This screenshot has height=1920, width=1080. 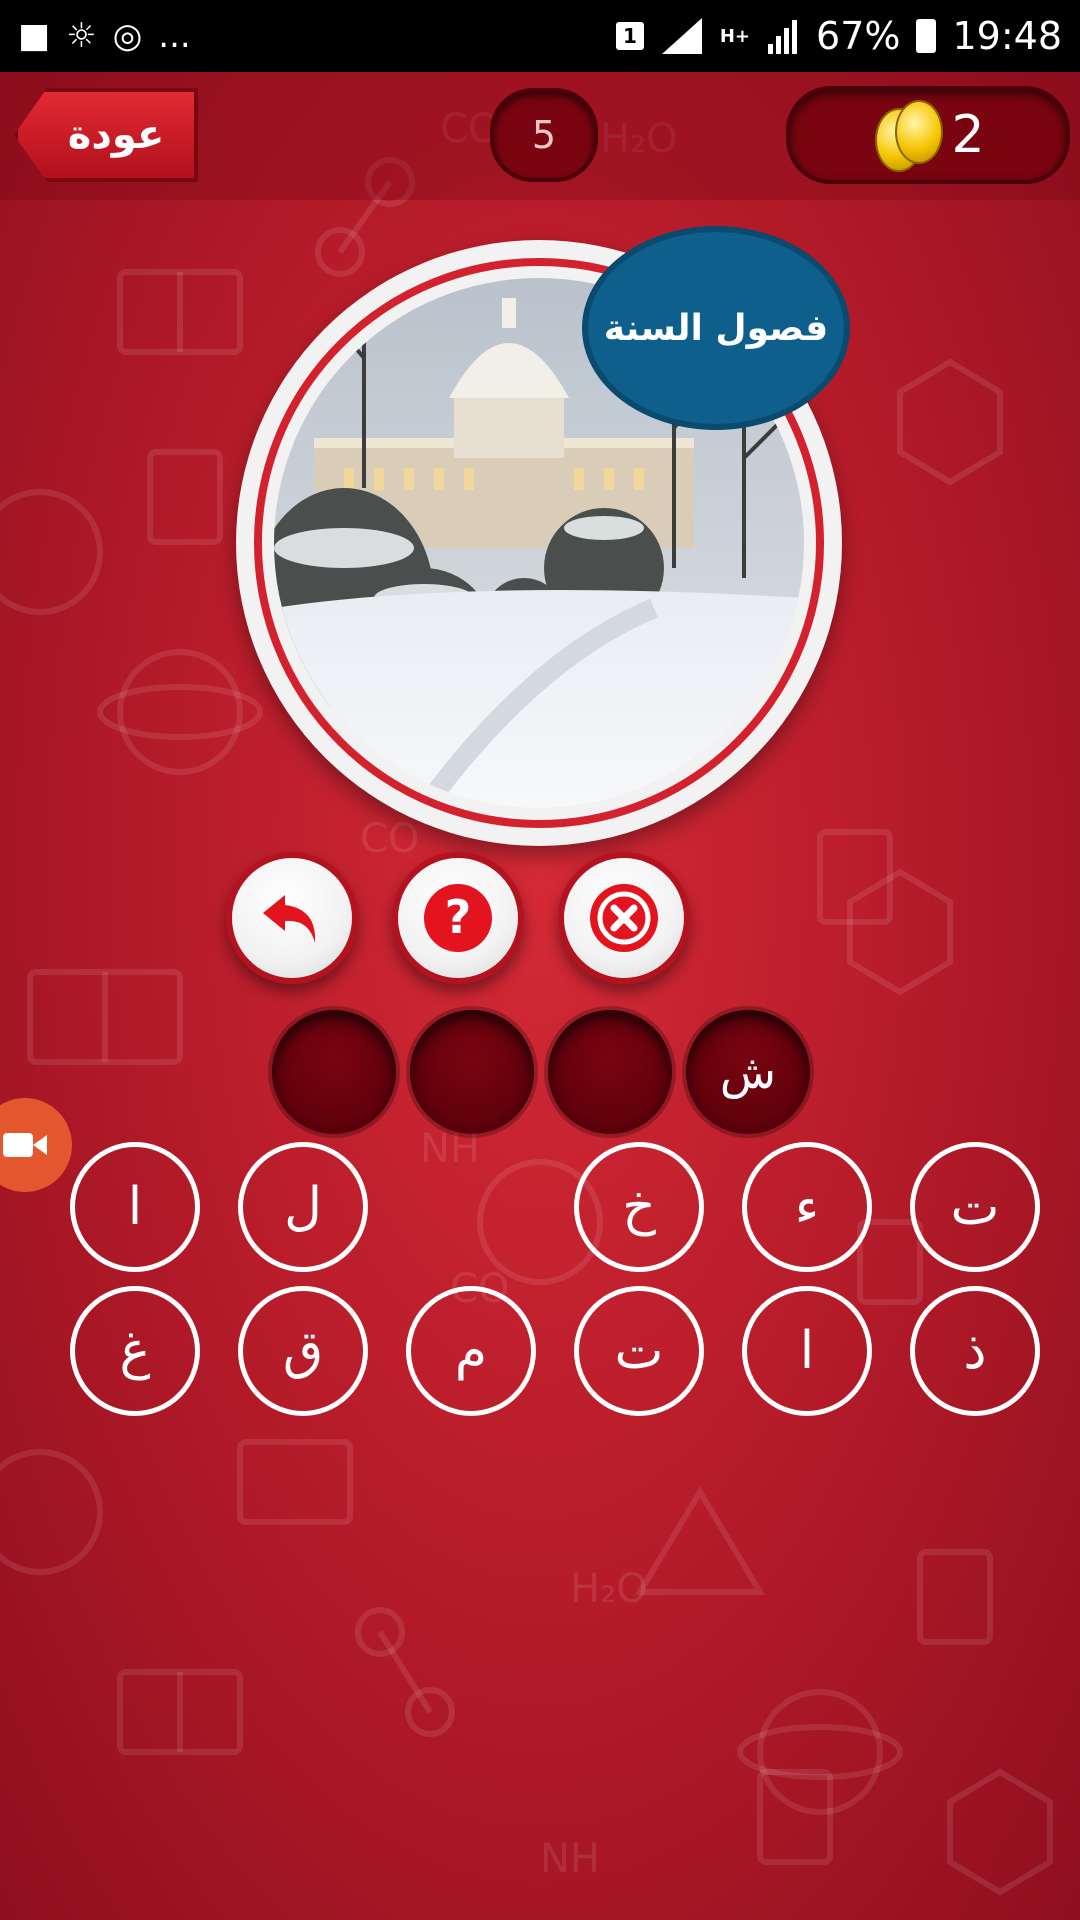 I want to click on letter-tile: ء, so click(x=807, y=1207).